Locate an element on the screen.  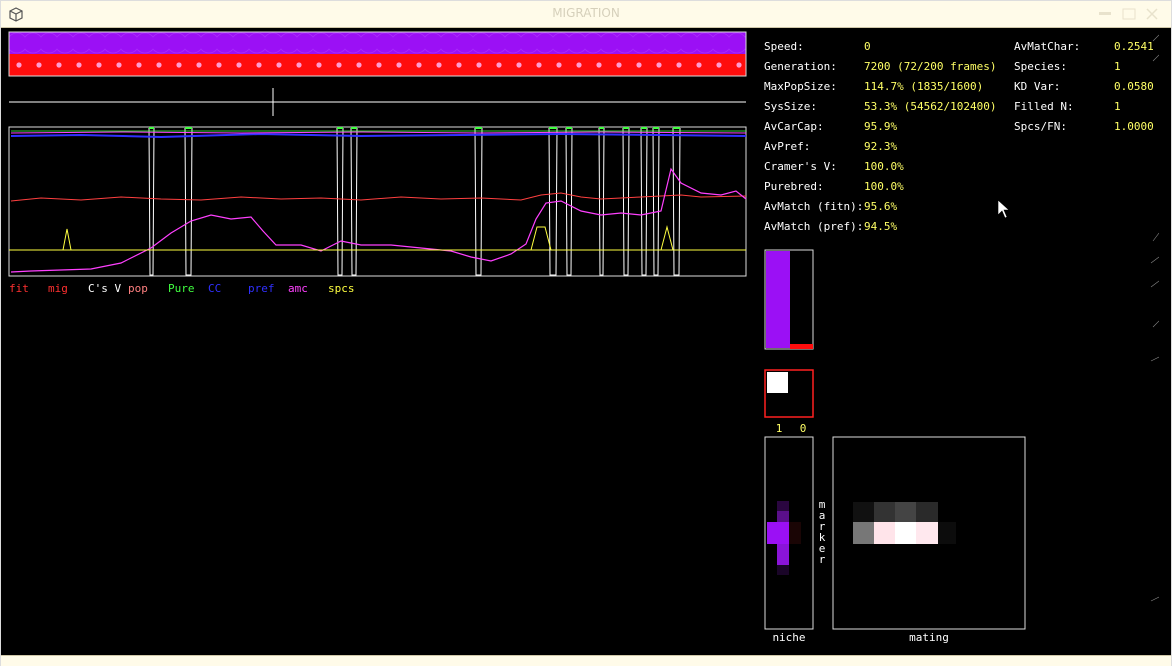
legend-item-pop: pop is located at coordinates (138, 288).